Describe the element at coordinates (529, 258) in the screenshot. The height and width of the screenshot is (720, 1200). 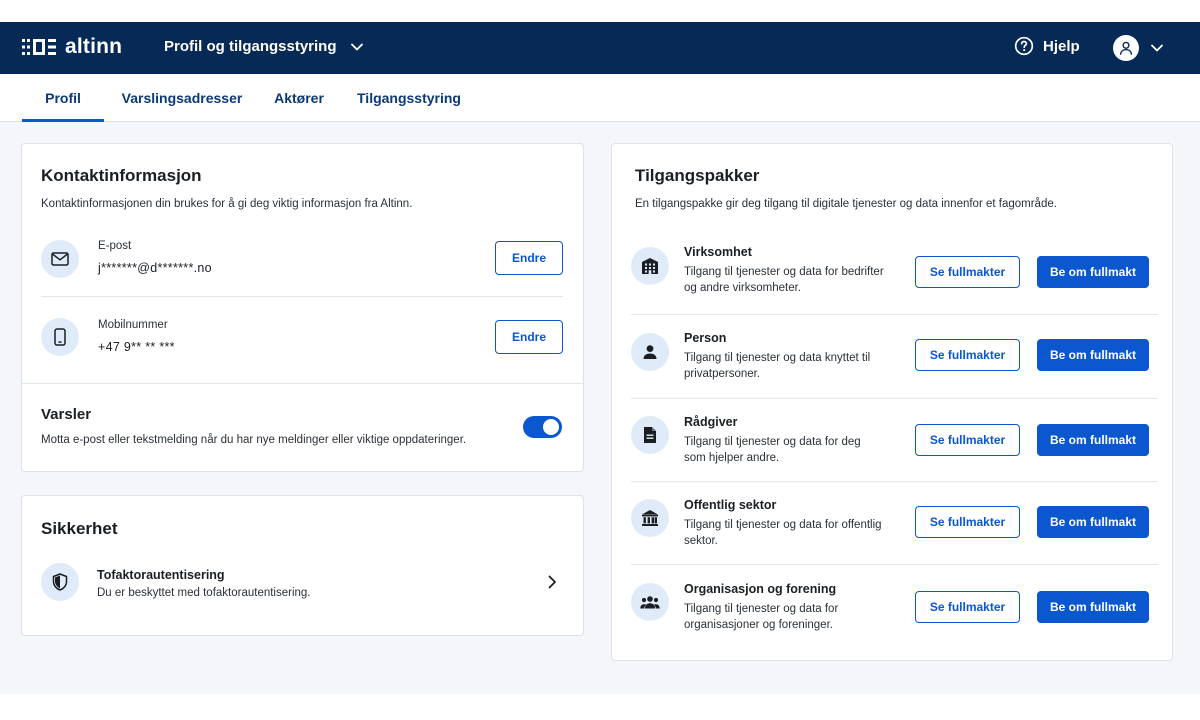
I see `edit-email-button: Endre` at that location.